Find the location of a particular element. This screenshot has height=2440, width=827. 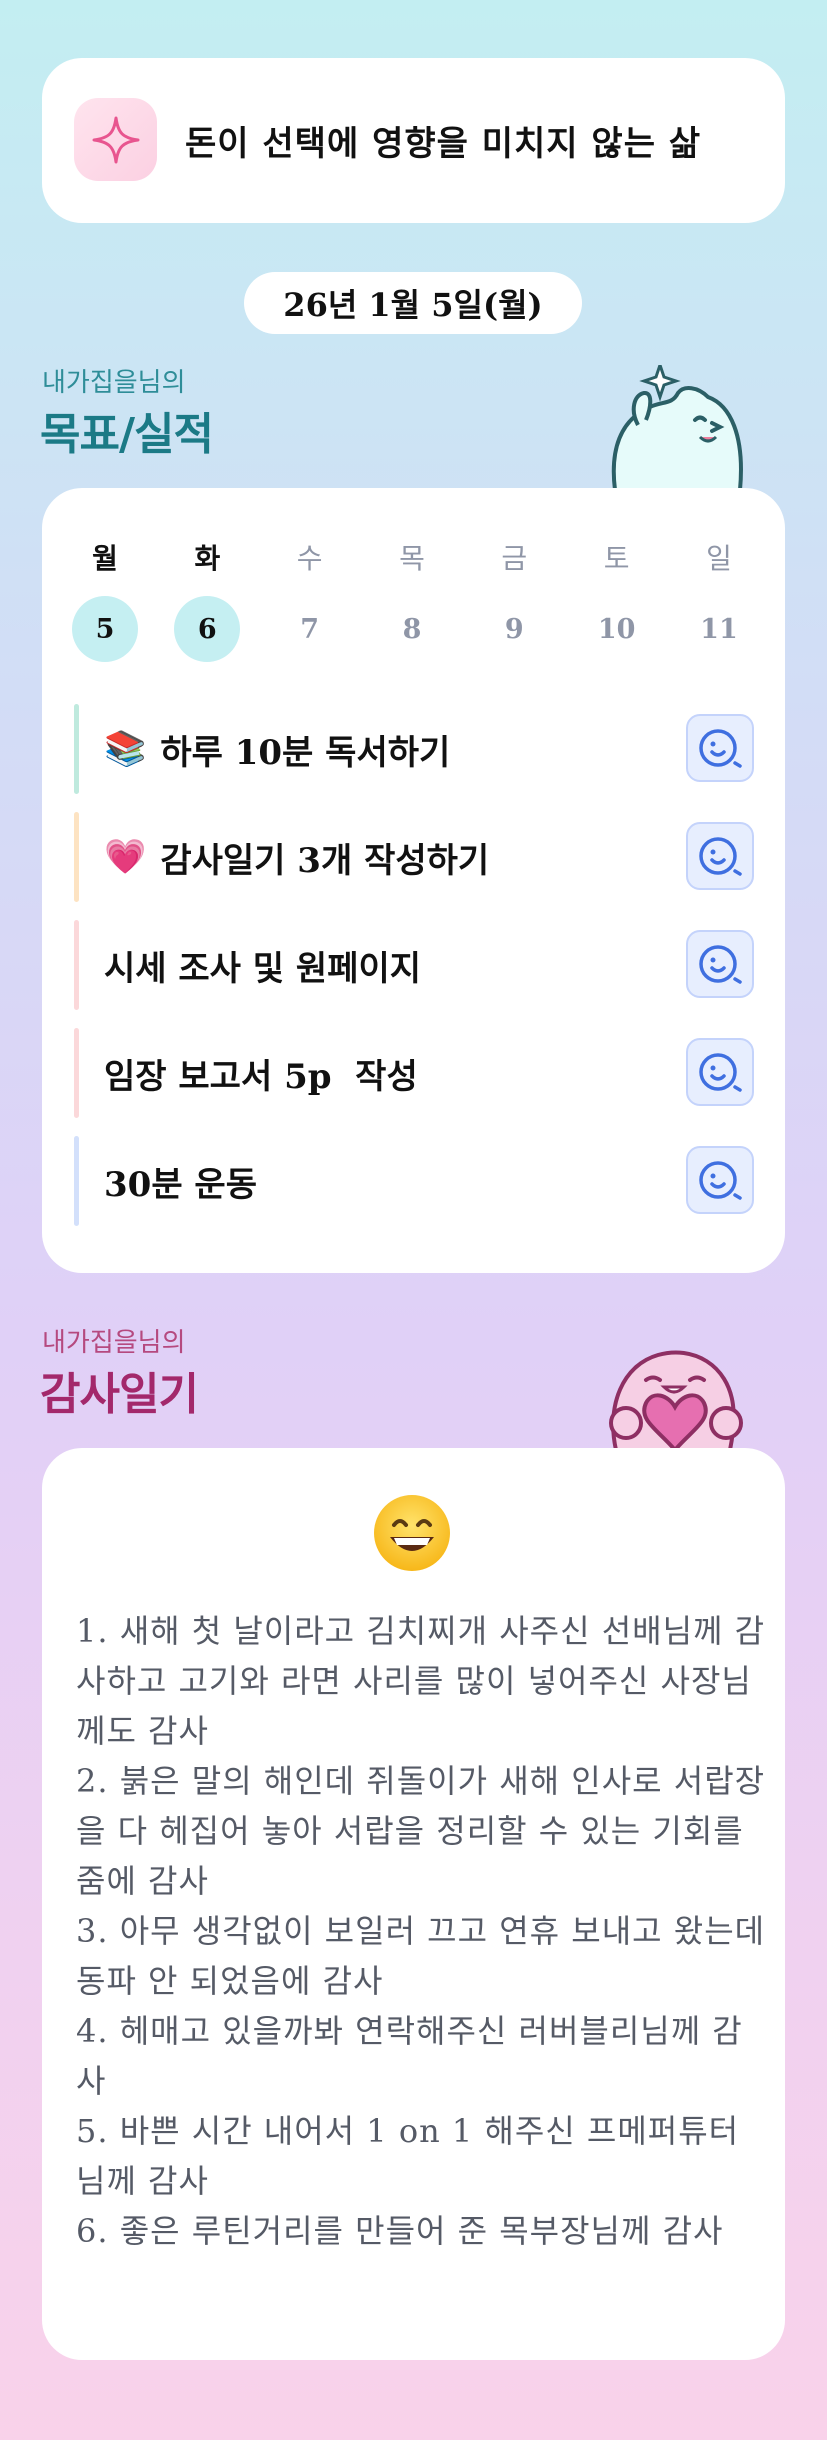

goal-text: 감사일기 3개 작성하기 is located at coordinates (325, 860).